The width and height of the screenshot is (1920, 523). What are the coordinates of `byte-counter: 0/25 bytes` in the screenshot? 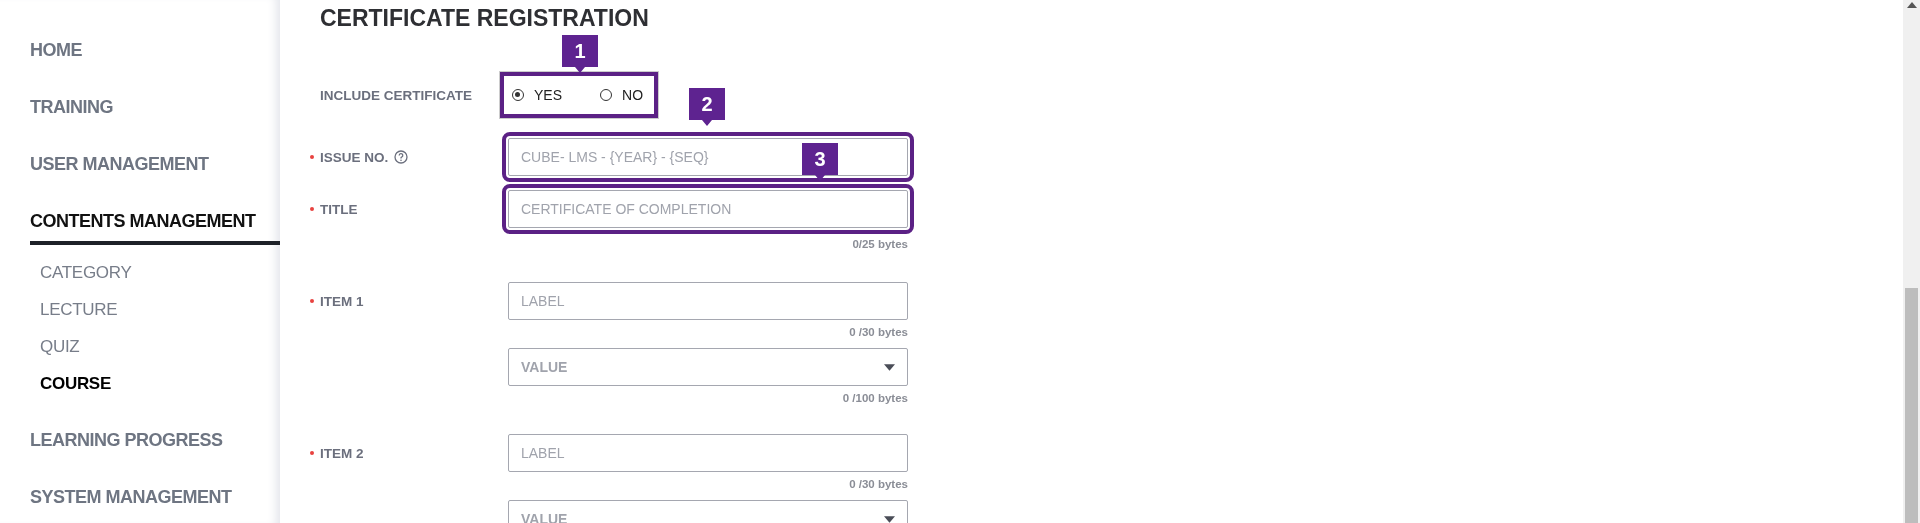 It's located at (880, 244).